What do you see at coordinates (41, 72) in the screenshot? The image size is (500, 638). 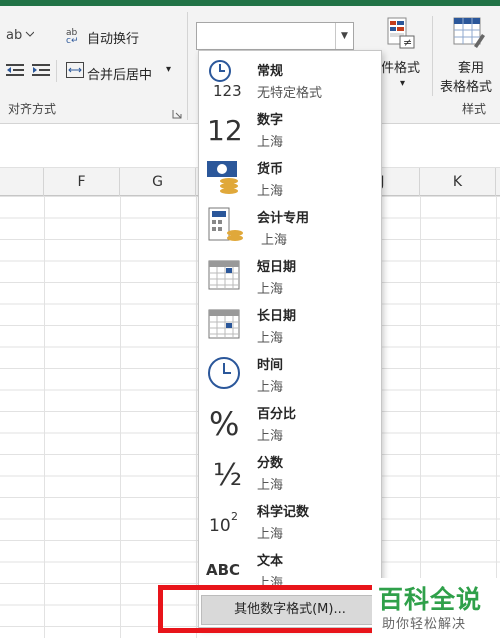 I see `increase-indent-icon` at bounding box center [41, 72].